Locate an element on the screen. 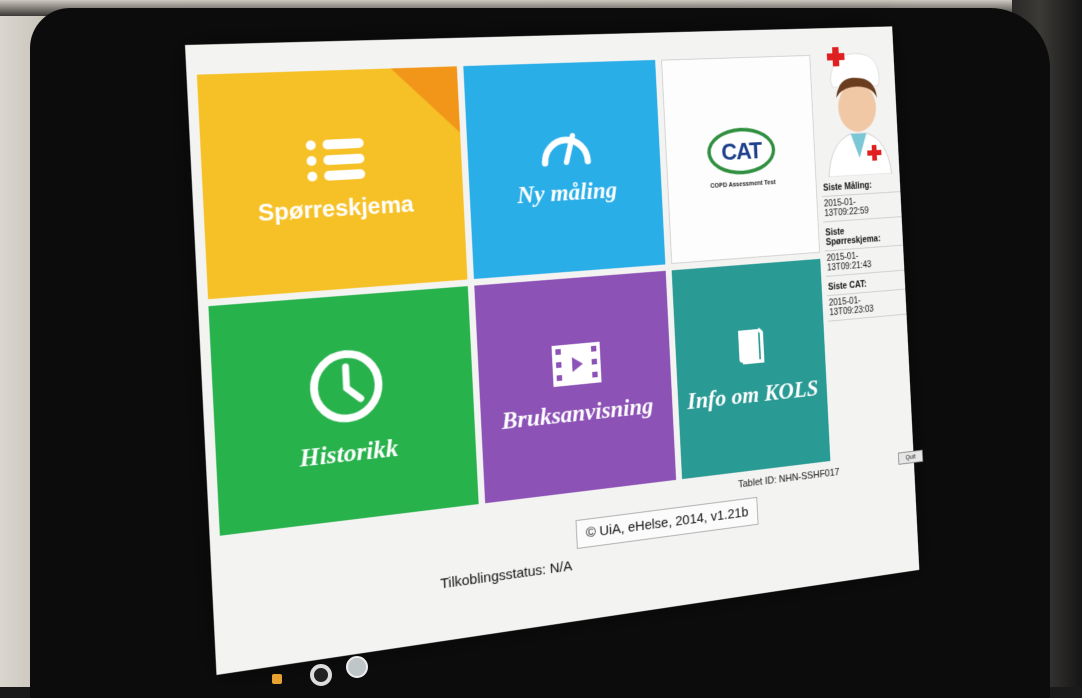  quit-button: Quit is located at coordinates (910, 457).